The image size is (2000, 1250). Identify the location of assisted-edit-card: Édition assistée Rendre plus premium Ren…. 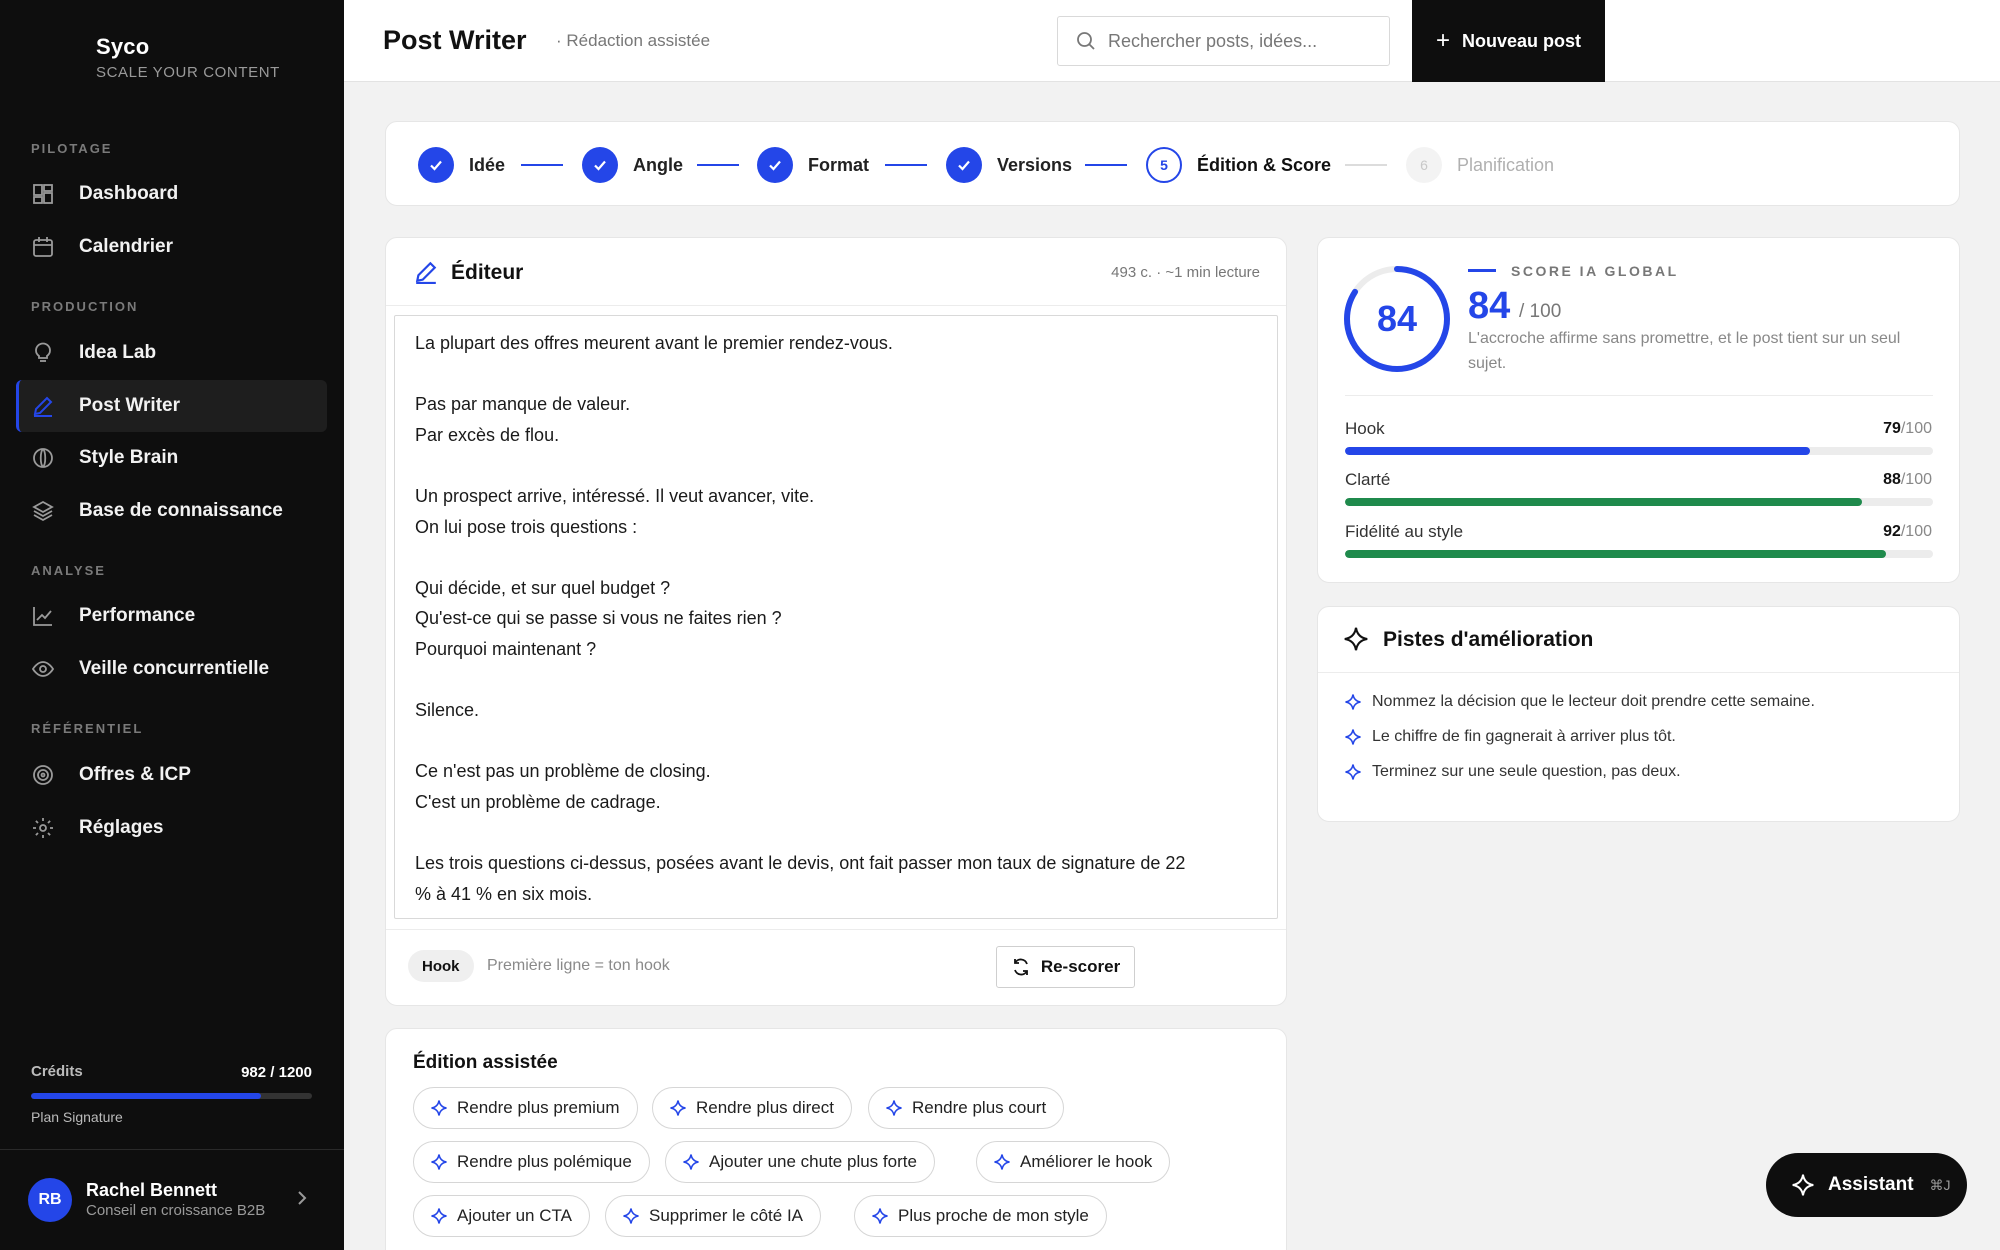
(836, 1139).